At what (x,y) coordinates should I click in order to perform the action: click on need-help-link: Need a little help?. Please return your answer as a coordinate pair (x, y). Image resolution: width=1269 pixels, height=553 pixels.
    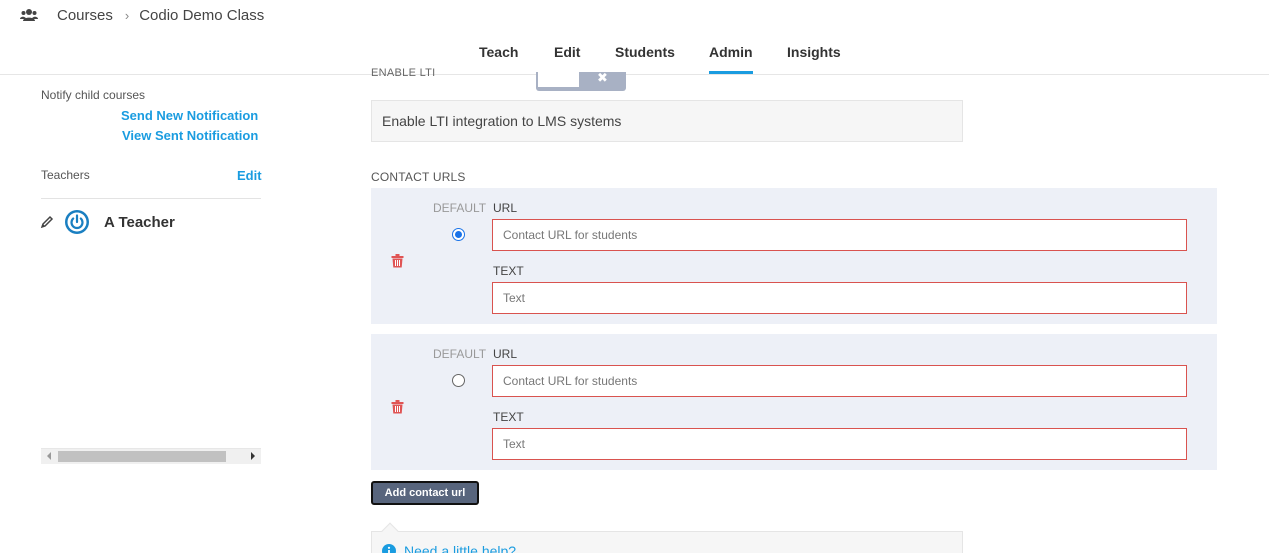
    Looking at the image, I should click on (460, 548).